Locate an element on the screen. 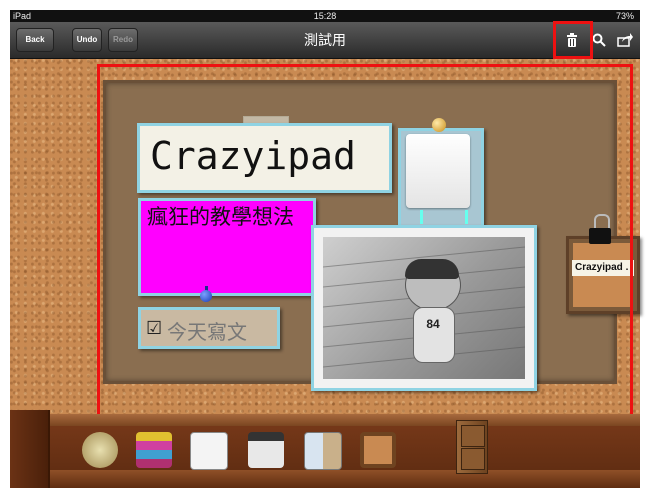 This screenshot has width=660, height=500. page-title: 測試用 is located at coordinates (325, 40).